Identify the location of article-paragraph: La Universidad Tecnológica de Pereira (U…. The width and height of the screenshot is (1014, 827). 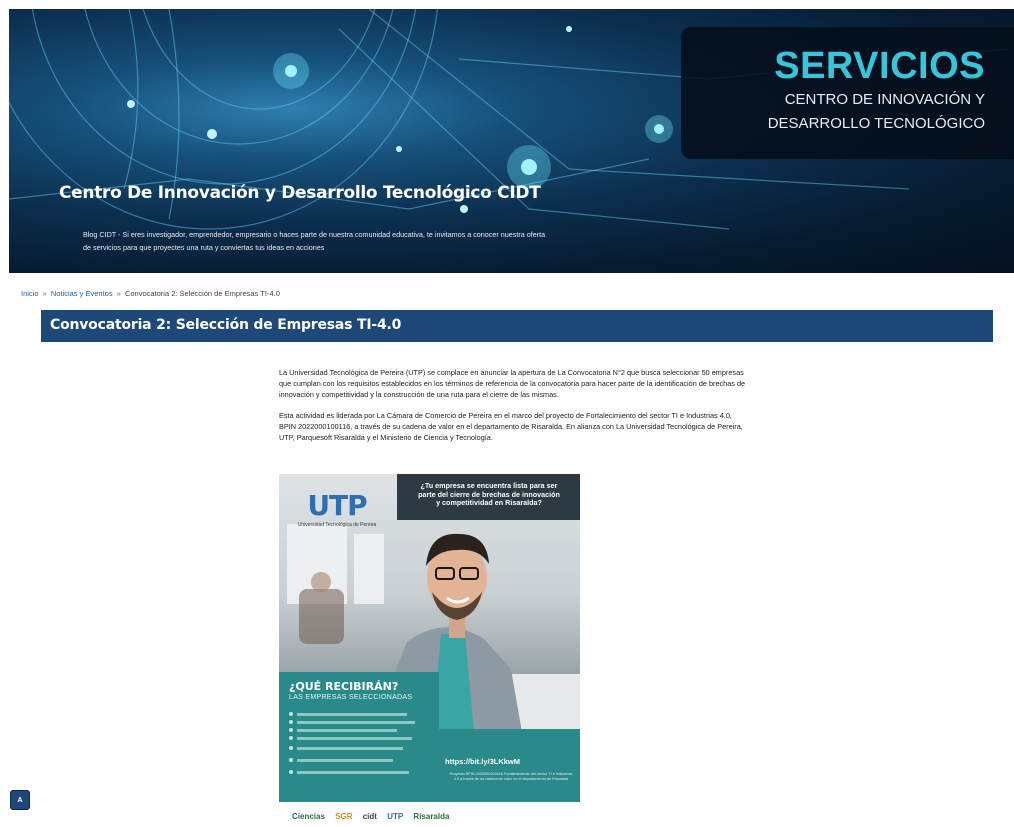
(512, 384).